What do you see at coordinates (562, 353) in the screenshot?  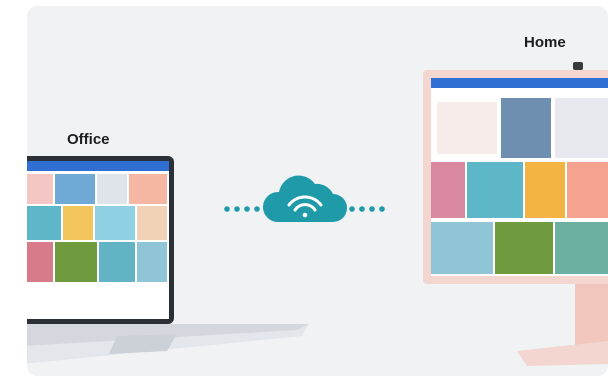 I see `monitor-foot` at bounding box center [562, 353].